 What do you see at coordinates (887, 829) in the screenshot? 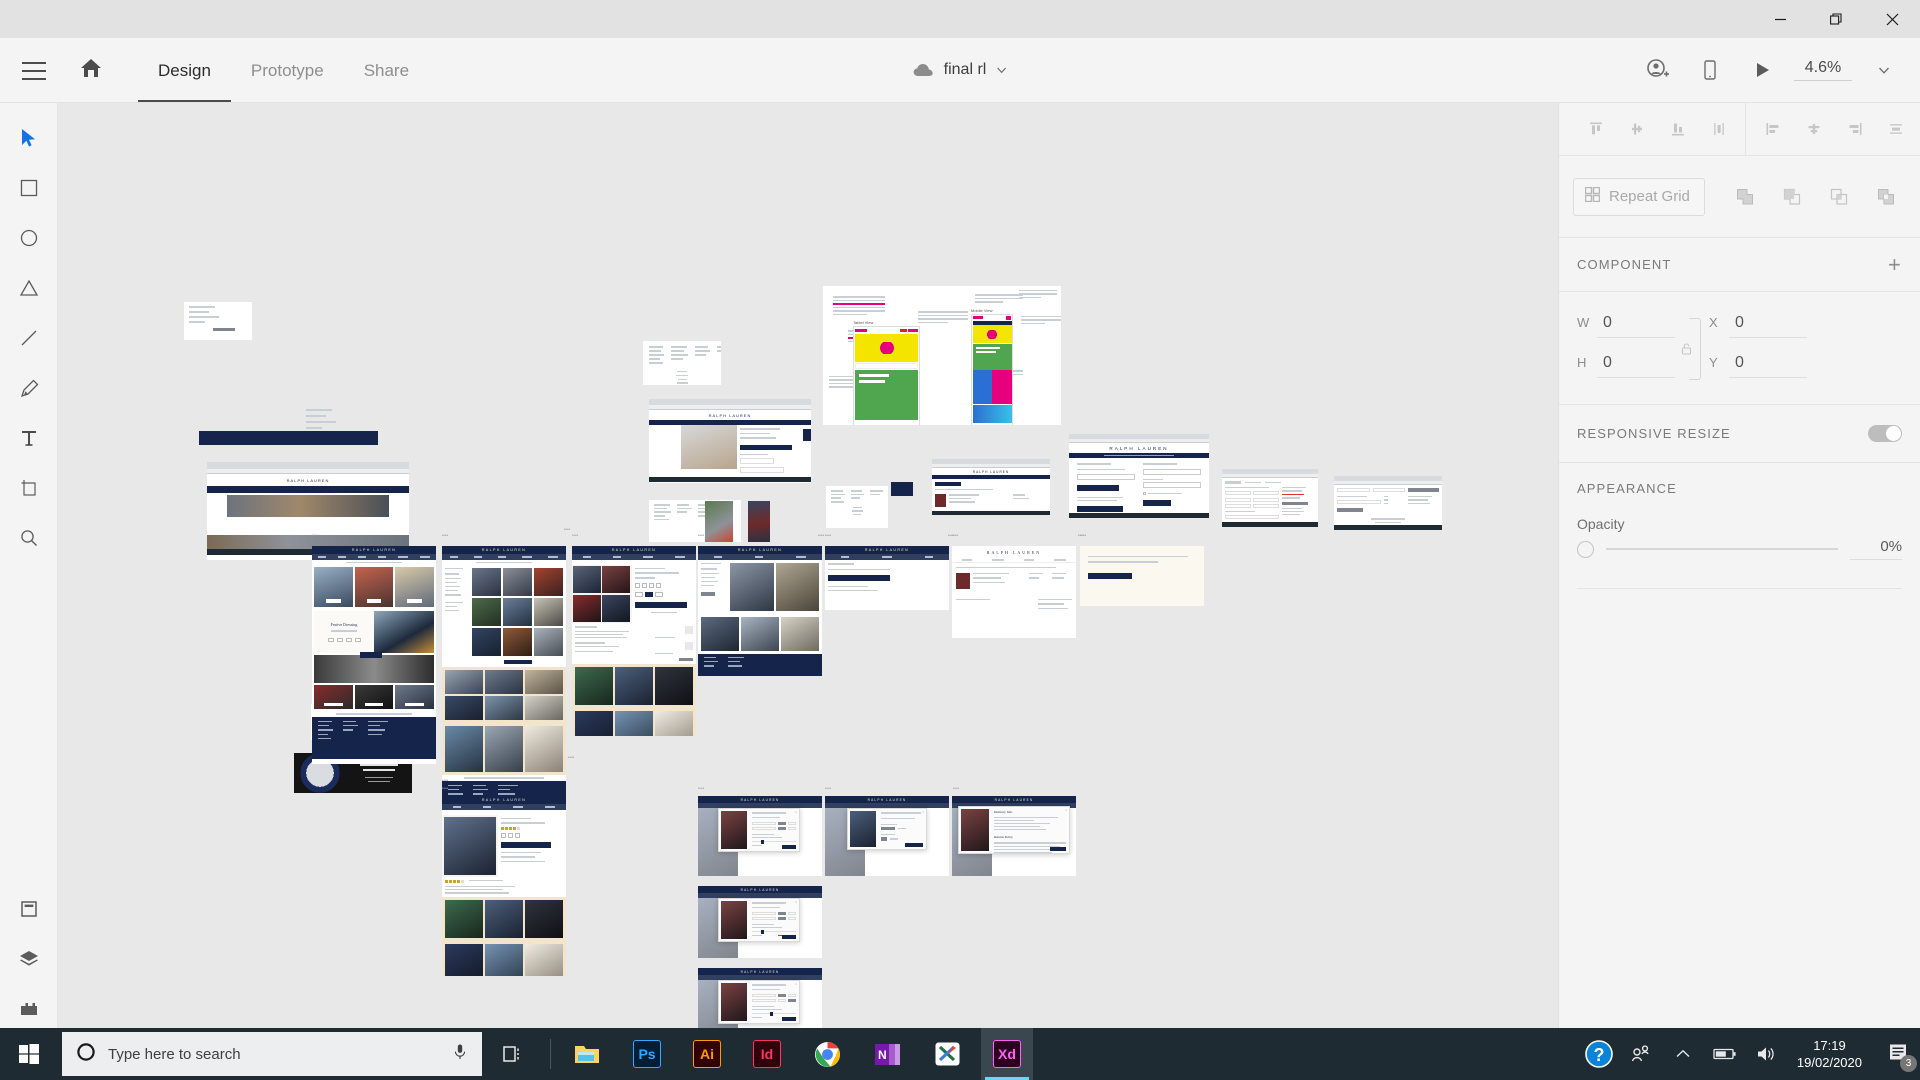
I see `stock-notify-dialog: ×` at bounding box center [887, 829].